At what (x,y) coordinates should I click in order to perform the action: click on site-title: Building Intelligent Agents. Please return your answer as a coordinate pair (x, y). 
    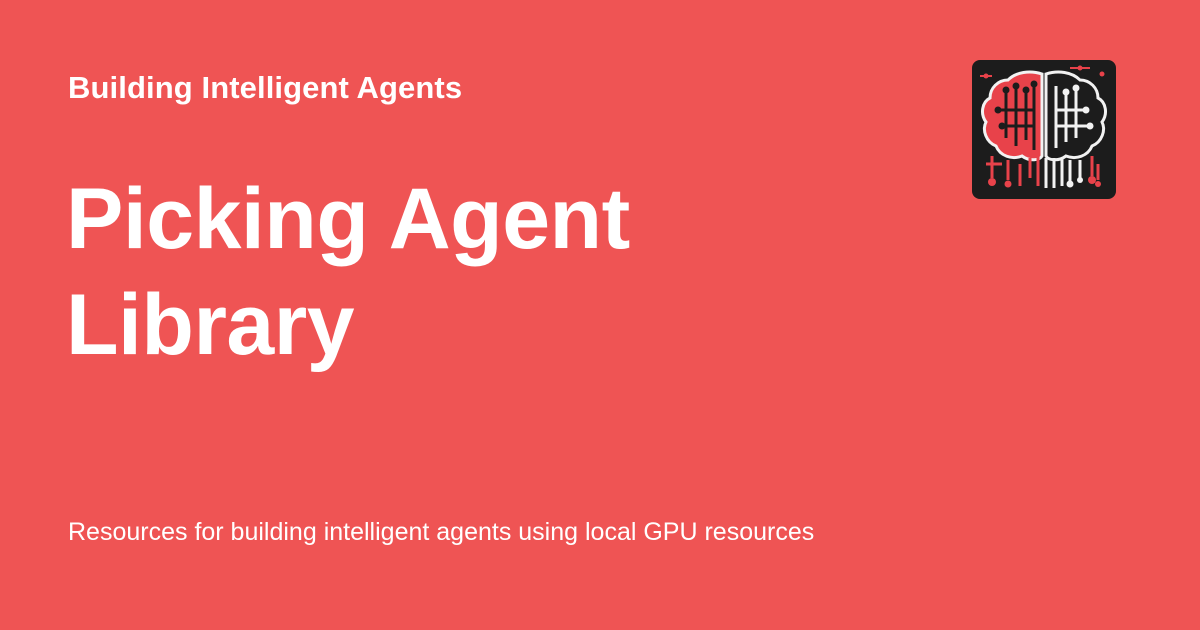
    Looking at the image, I should click on (265, 87).